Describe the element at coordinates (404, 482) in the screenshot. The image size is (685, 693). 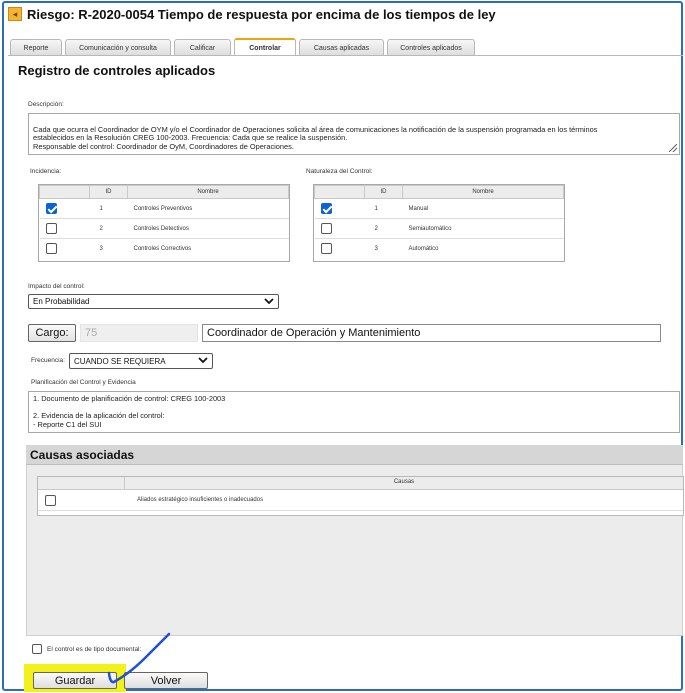
I see `col-causas: Causas` at that location.